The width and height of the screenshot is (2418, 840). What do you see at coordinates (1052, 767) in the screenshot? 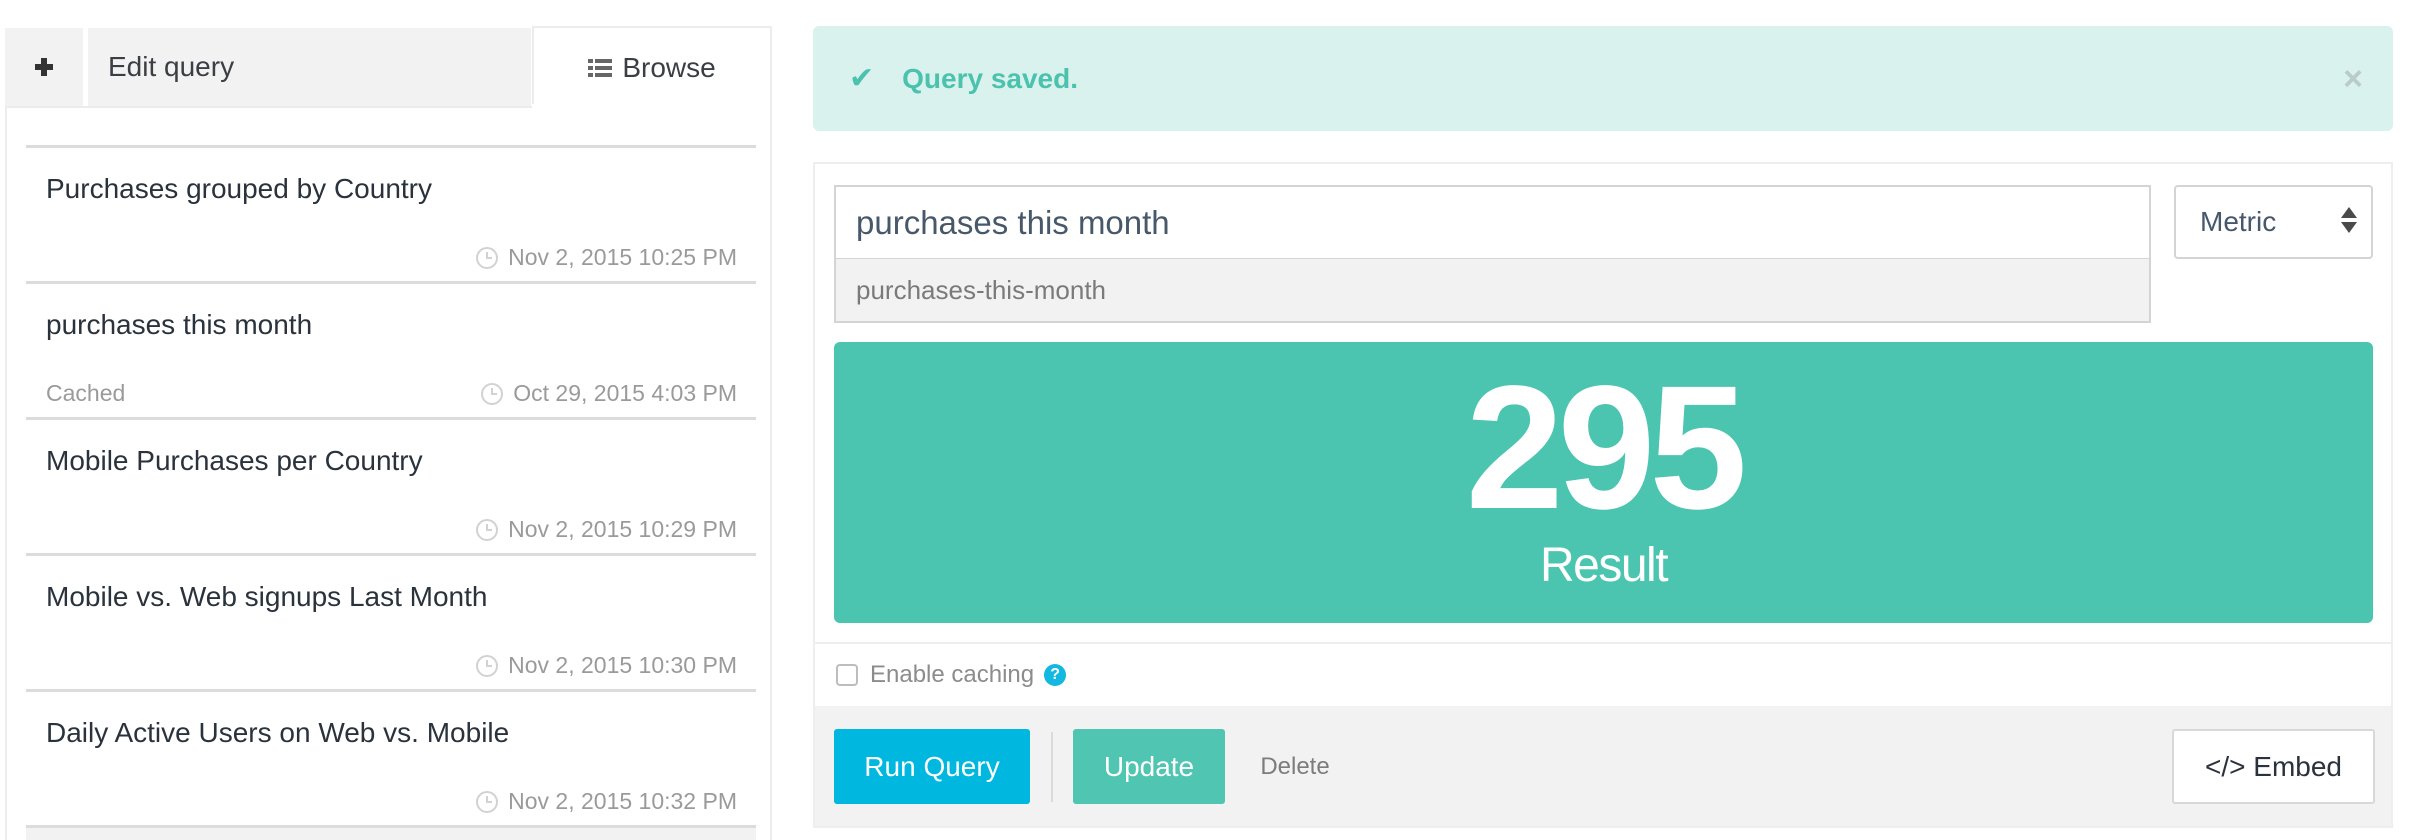
I see `button-divider` at bounding box center [1052, 767].